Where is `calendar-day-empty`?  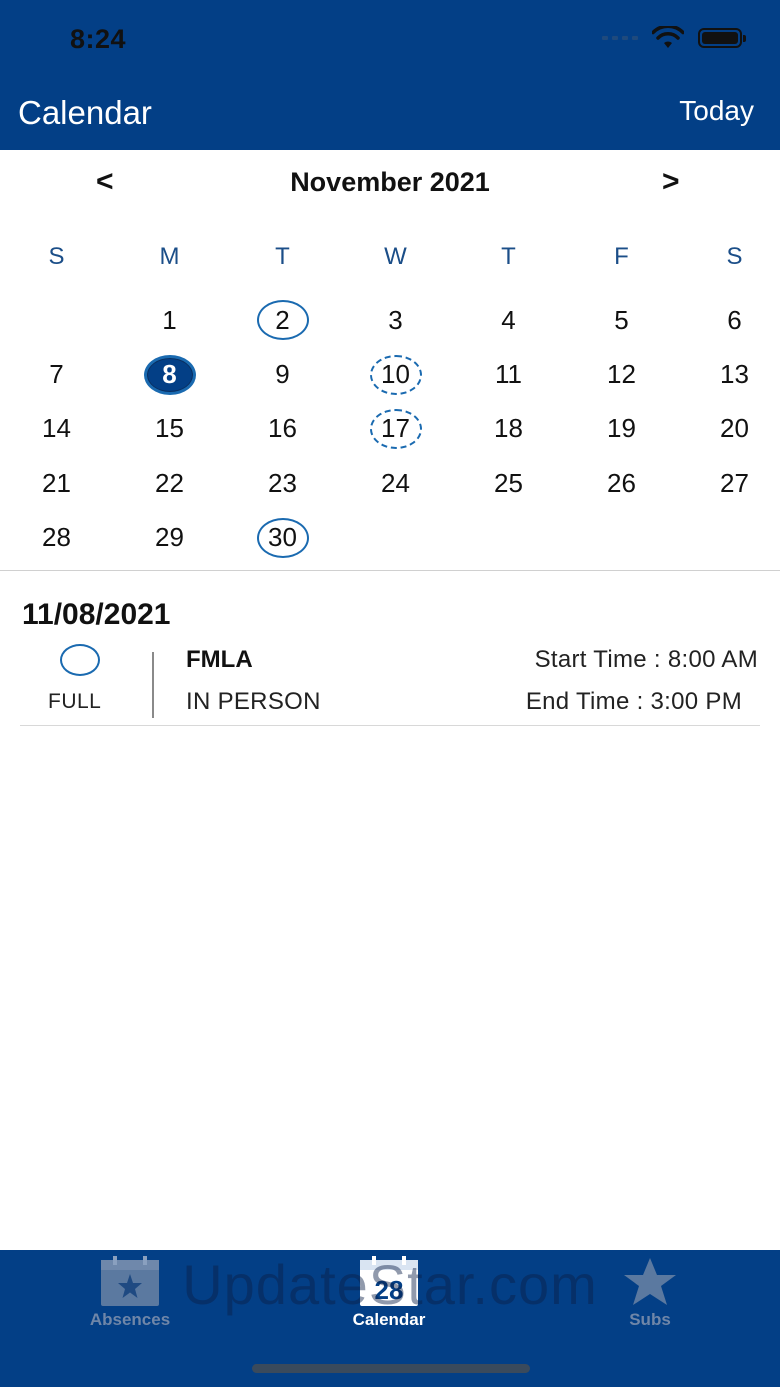 calendar-day-empty is located at coordinates (56, 320).